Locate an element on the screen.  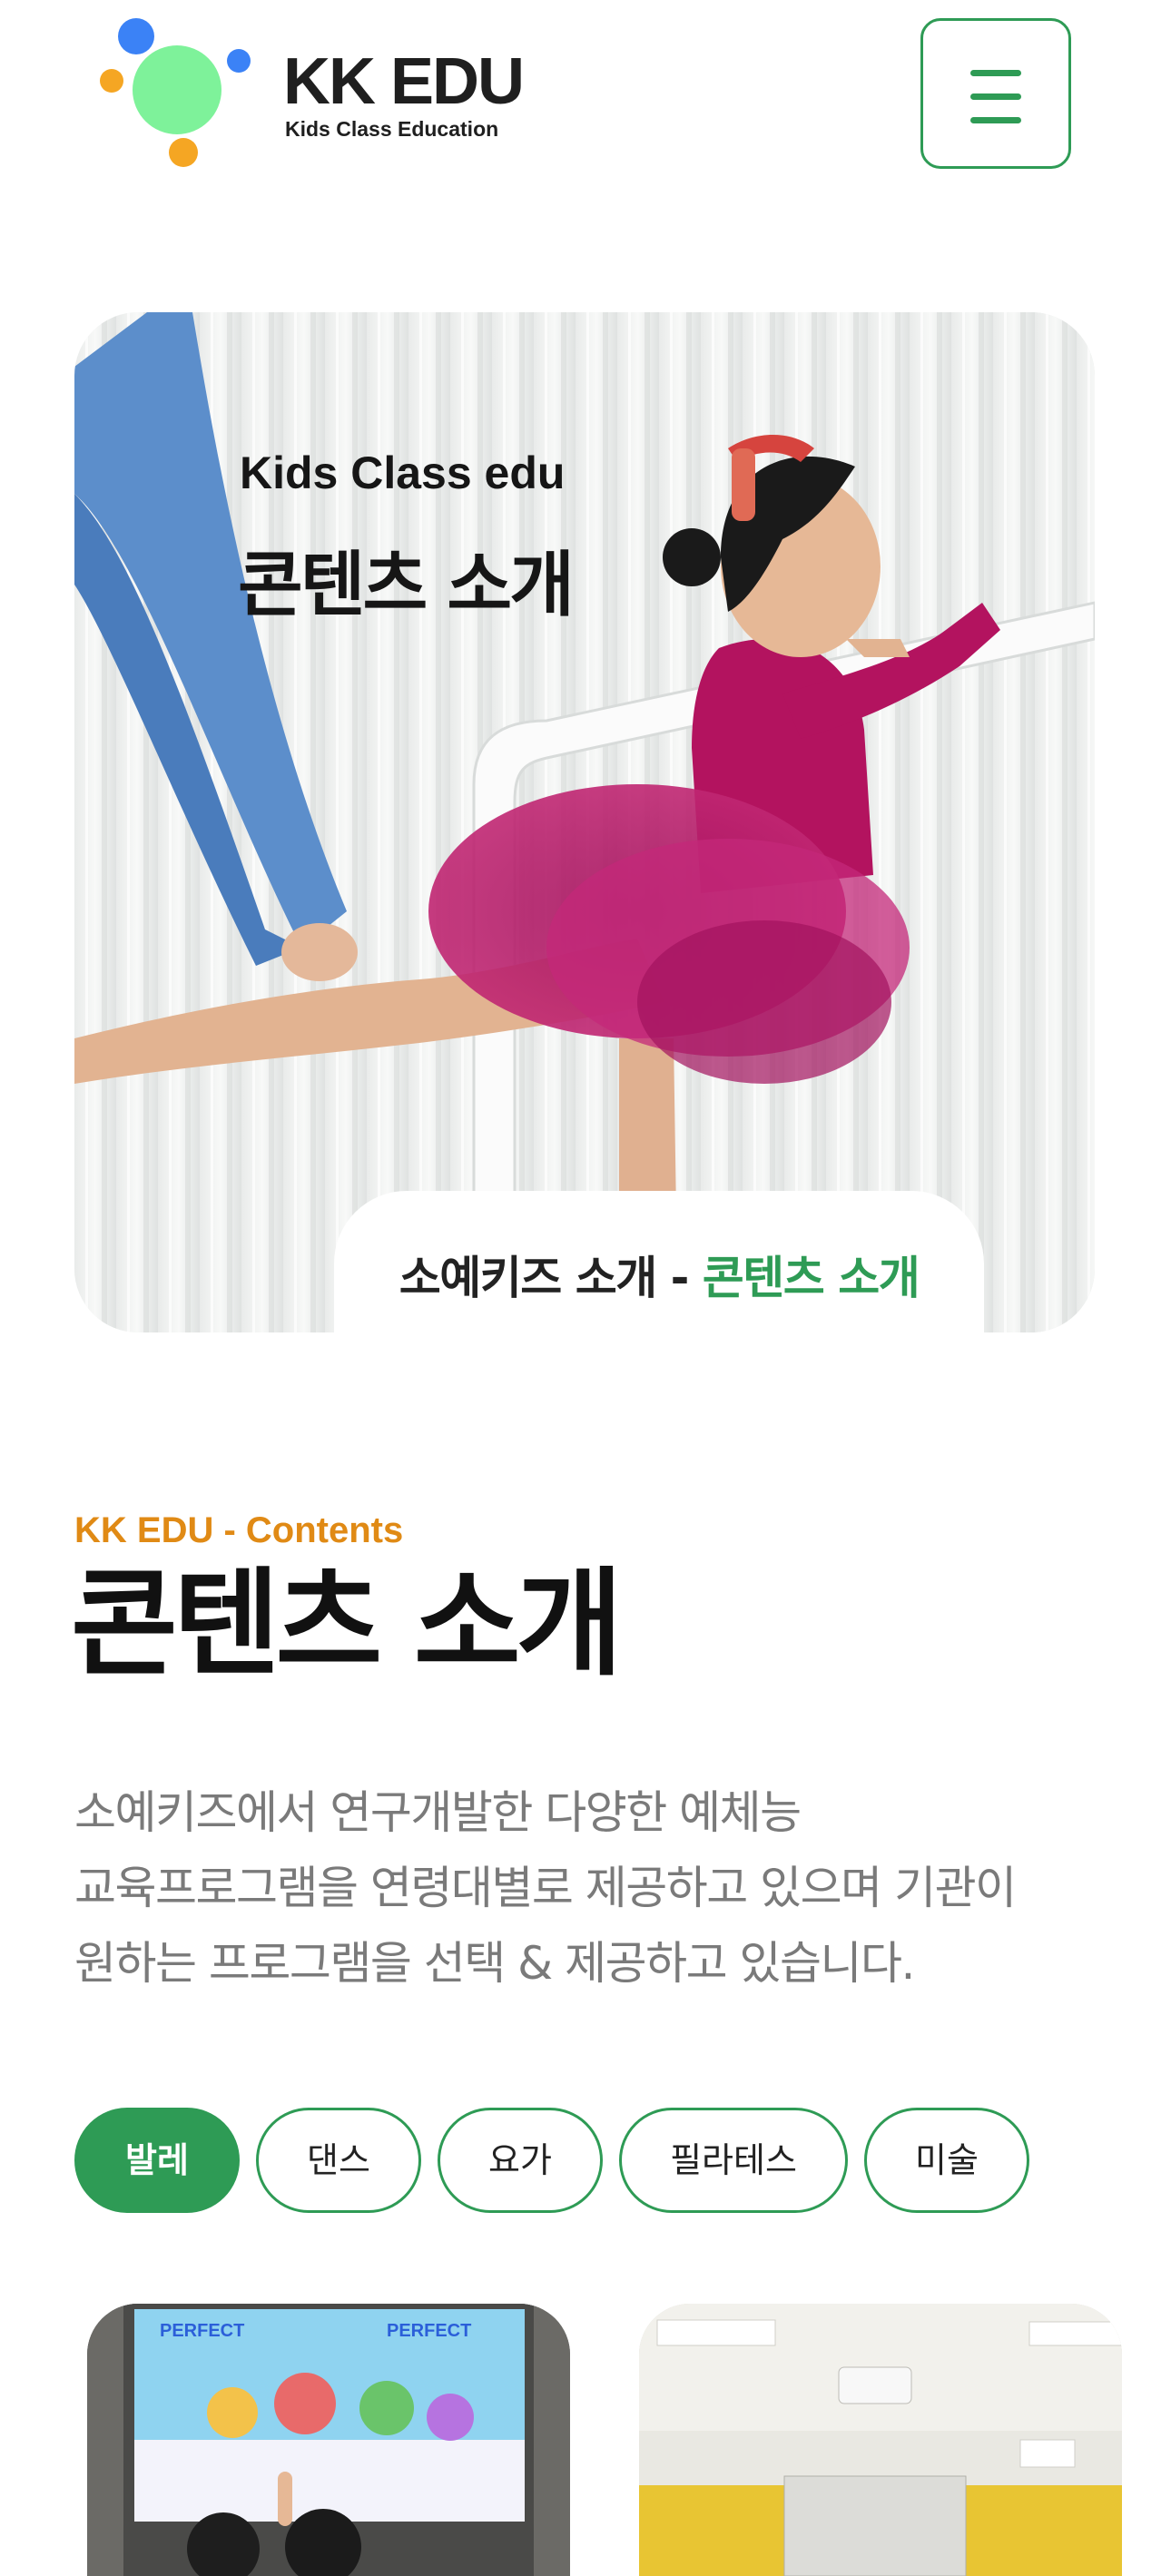
tab-dance: 댄스 is located at coordinates (339, 2160).